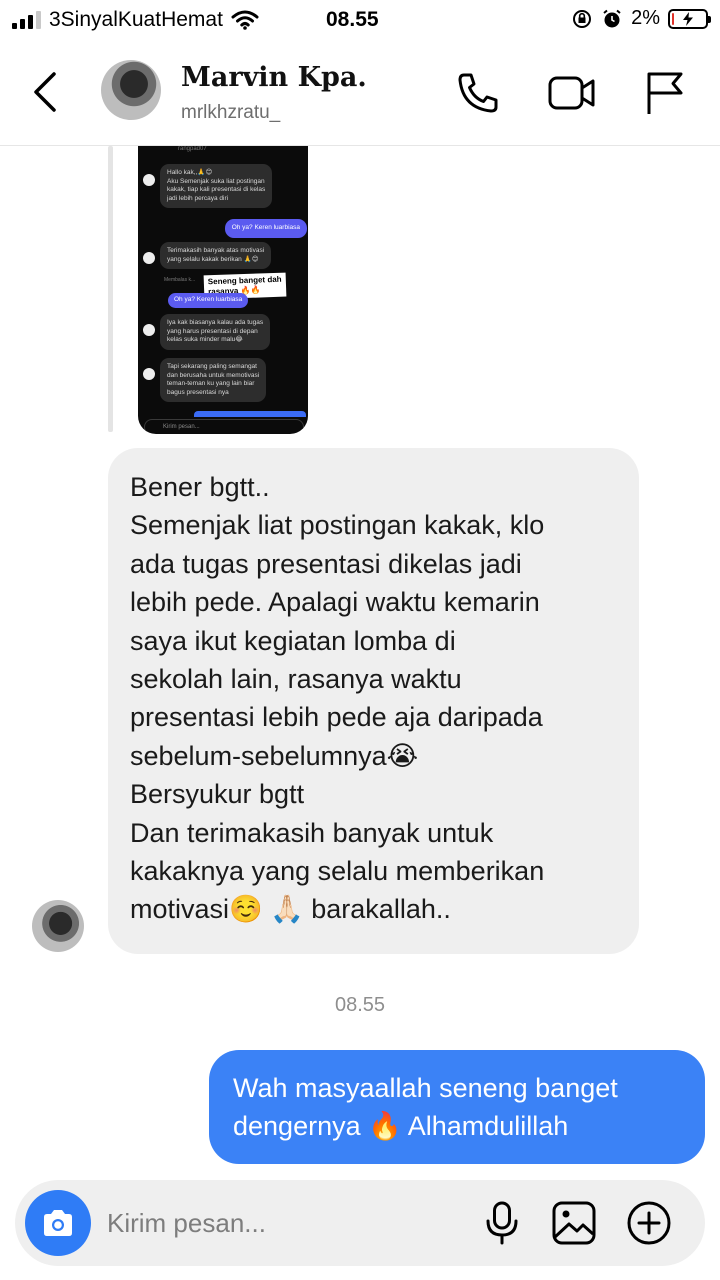  What do you see at coordinates (290, 909) in the screenshot?
I see `message-line: motivasi☺️ 🙏🏻 barakallah..` at bounding box center [290, 909].